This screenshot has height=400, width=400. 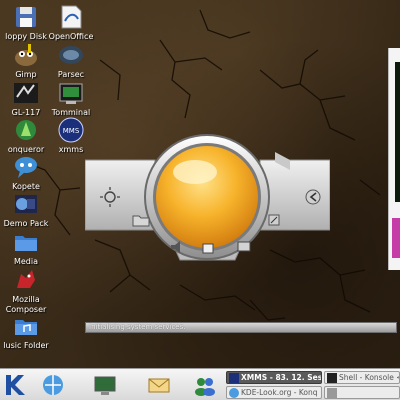 I want to click on mozilla-composer-icon, so click(x=26, y=279).